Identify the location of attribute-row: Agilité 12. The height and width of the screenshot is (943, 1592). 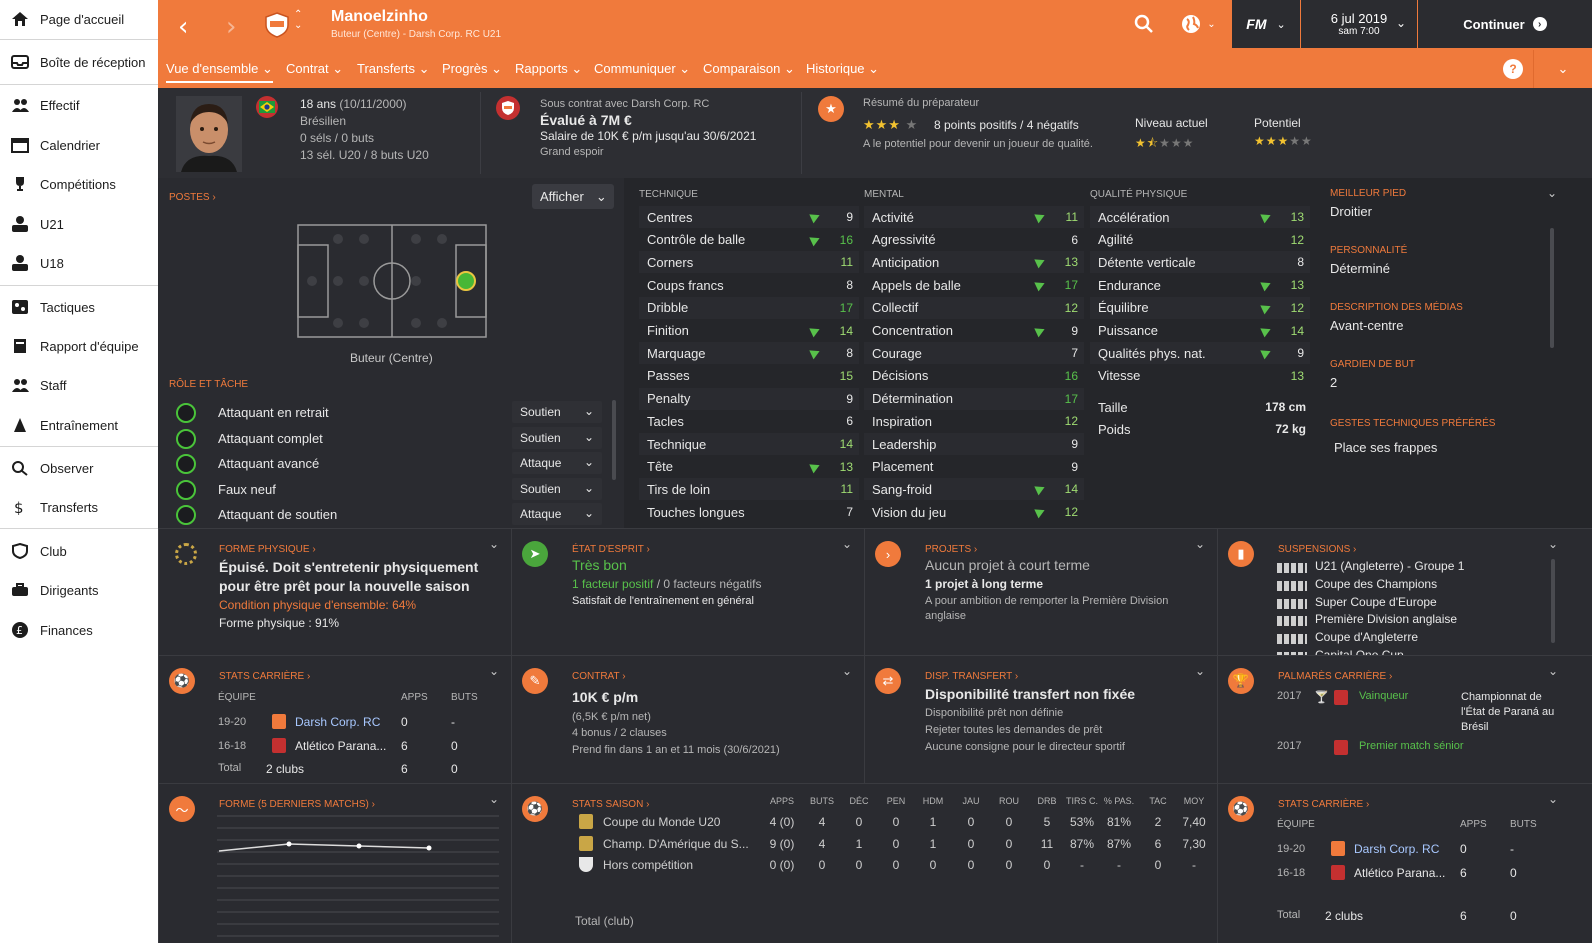
(1200, 239).